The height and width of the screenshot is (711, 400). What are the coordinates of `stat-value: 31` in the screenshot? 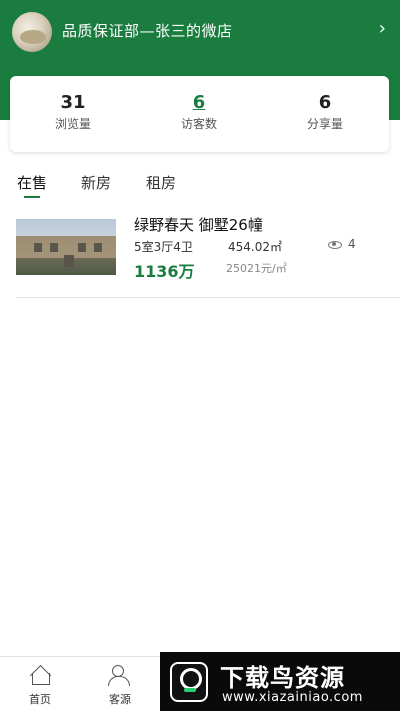 It's located at (73, 102).